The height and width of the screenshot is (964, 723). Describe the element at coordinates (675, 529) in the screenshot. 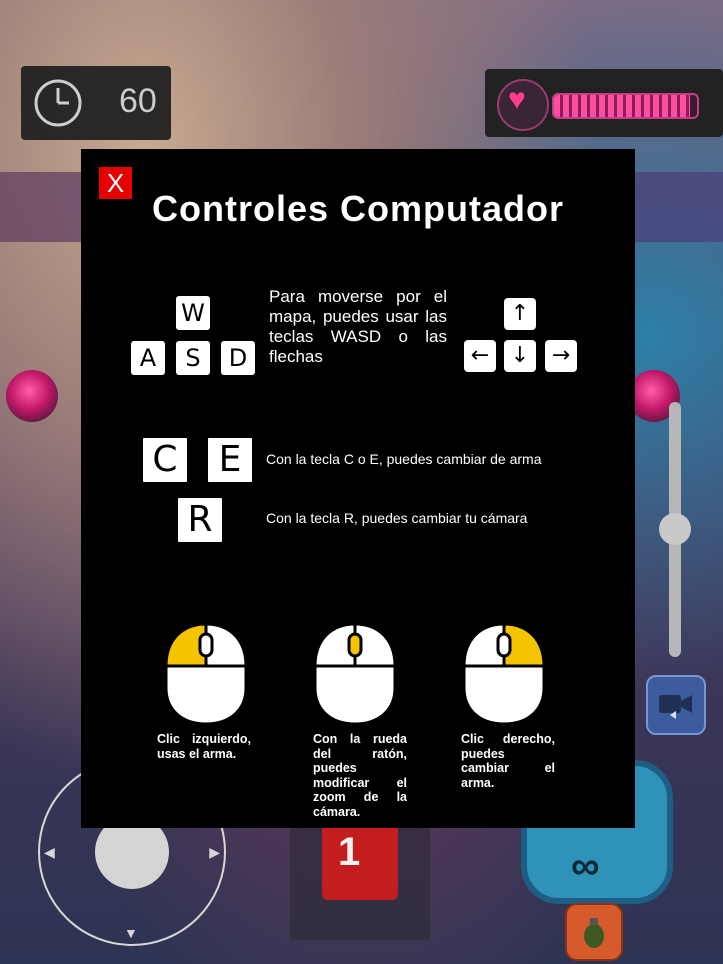

I see `zoom-slider-thumb` at that location.